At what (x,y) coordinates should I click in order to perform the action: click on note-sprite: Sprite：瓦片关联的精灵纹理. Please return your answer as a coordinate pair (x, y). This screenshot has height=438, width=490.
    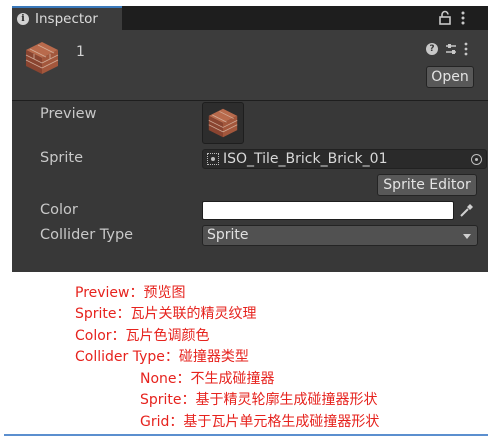
    Looking at the image, I should click on (166, 314).